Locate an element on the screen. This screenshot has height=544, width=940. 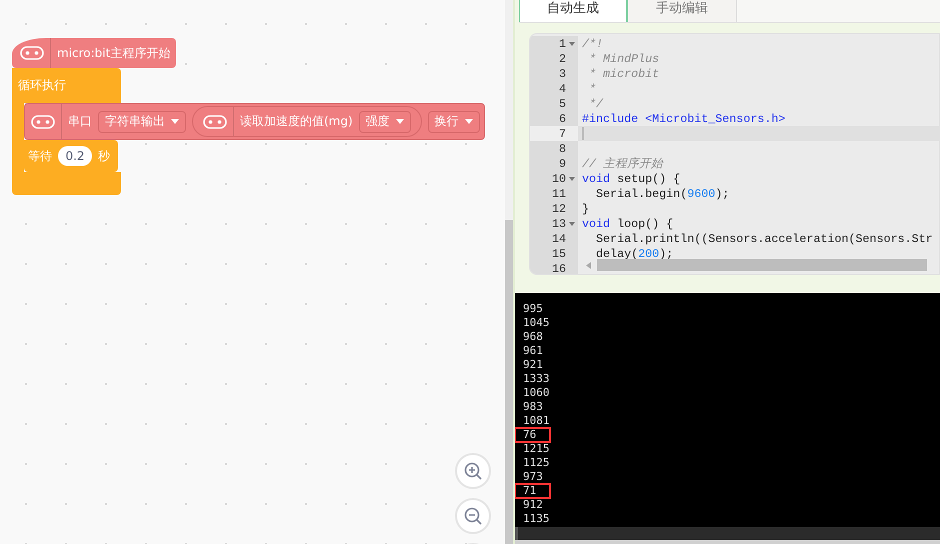
serial-output-line: 71 is located at coordinates (532, 491).